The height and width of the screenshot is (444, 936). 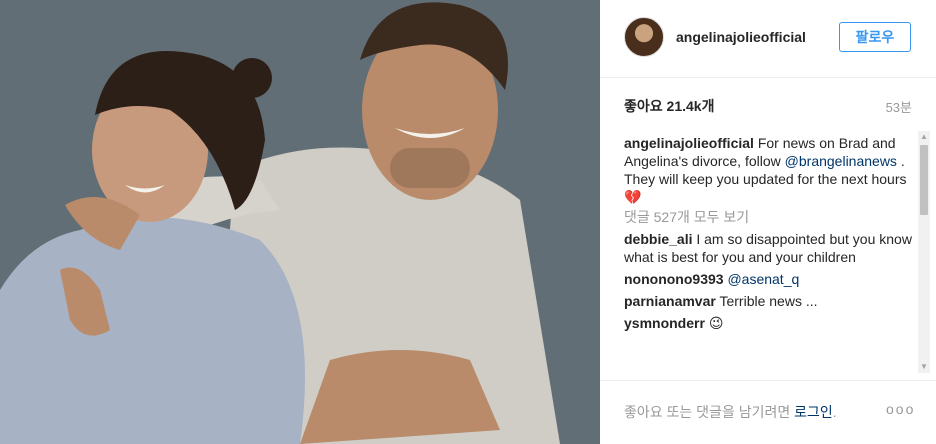 What do you see at coordinates (768, 323) in the screenshot?
I see `comment-item: ysmnonderr 😉` at bounding box center [768, 323].